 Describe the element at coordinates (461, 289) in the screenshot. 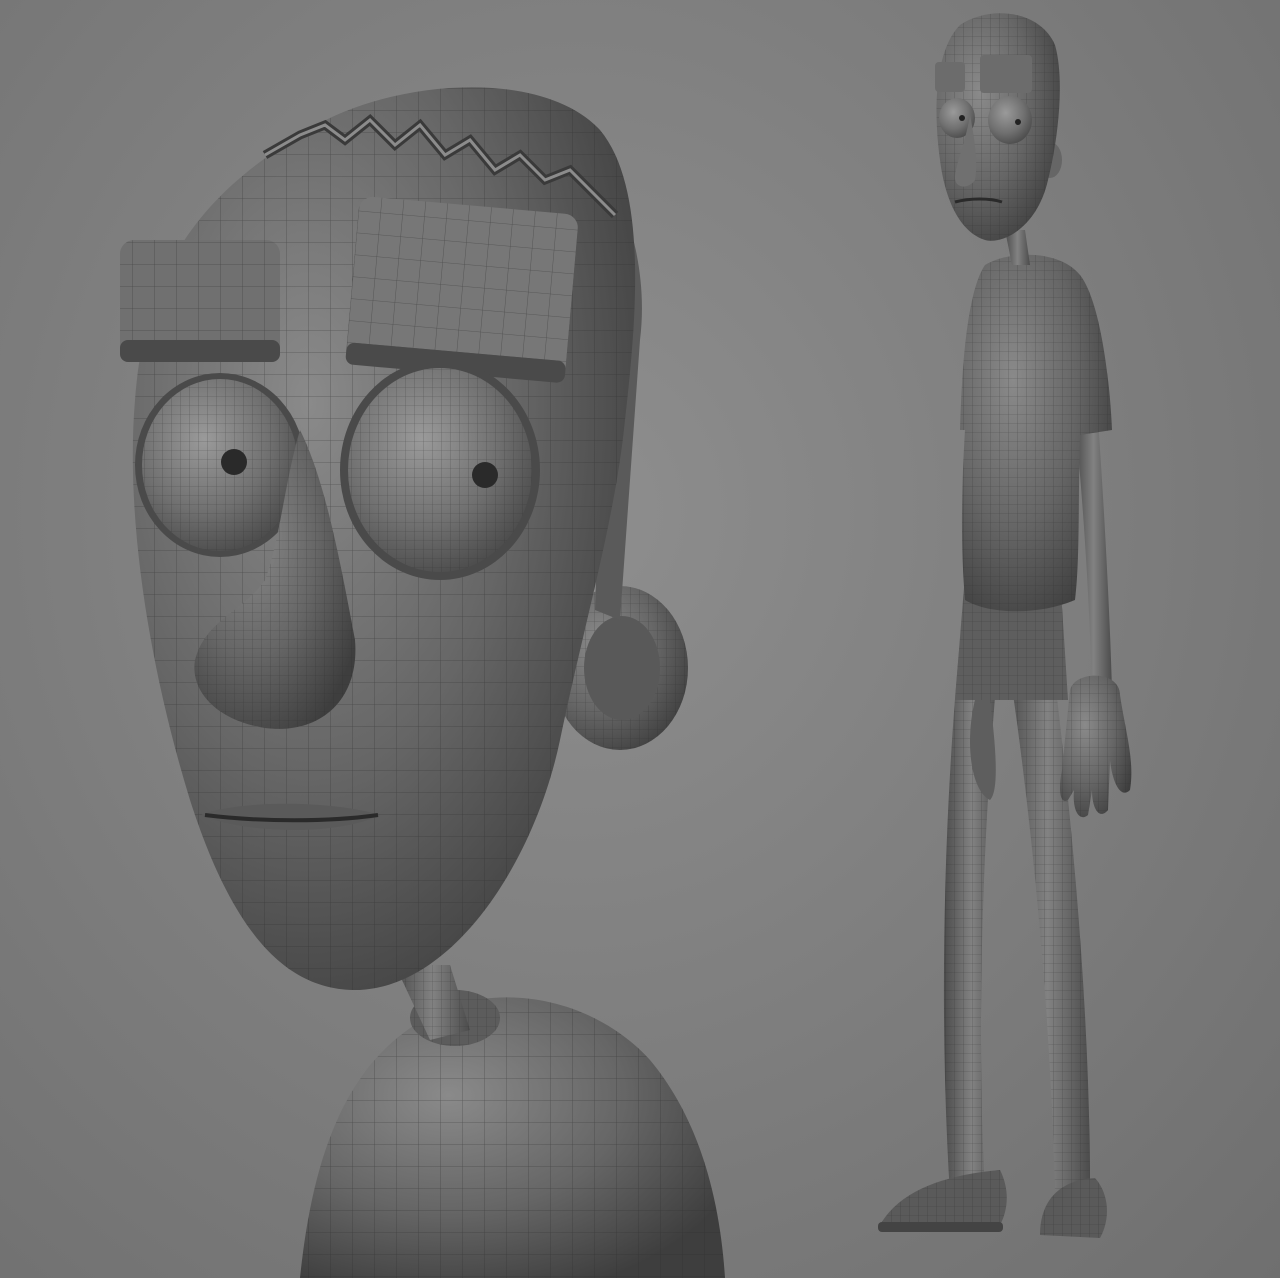

I see `closeup-eyebrow-right` at that location.